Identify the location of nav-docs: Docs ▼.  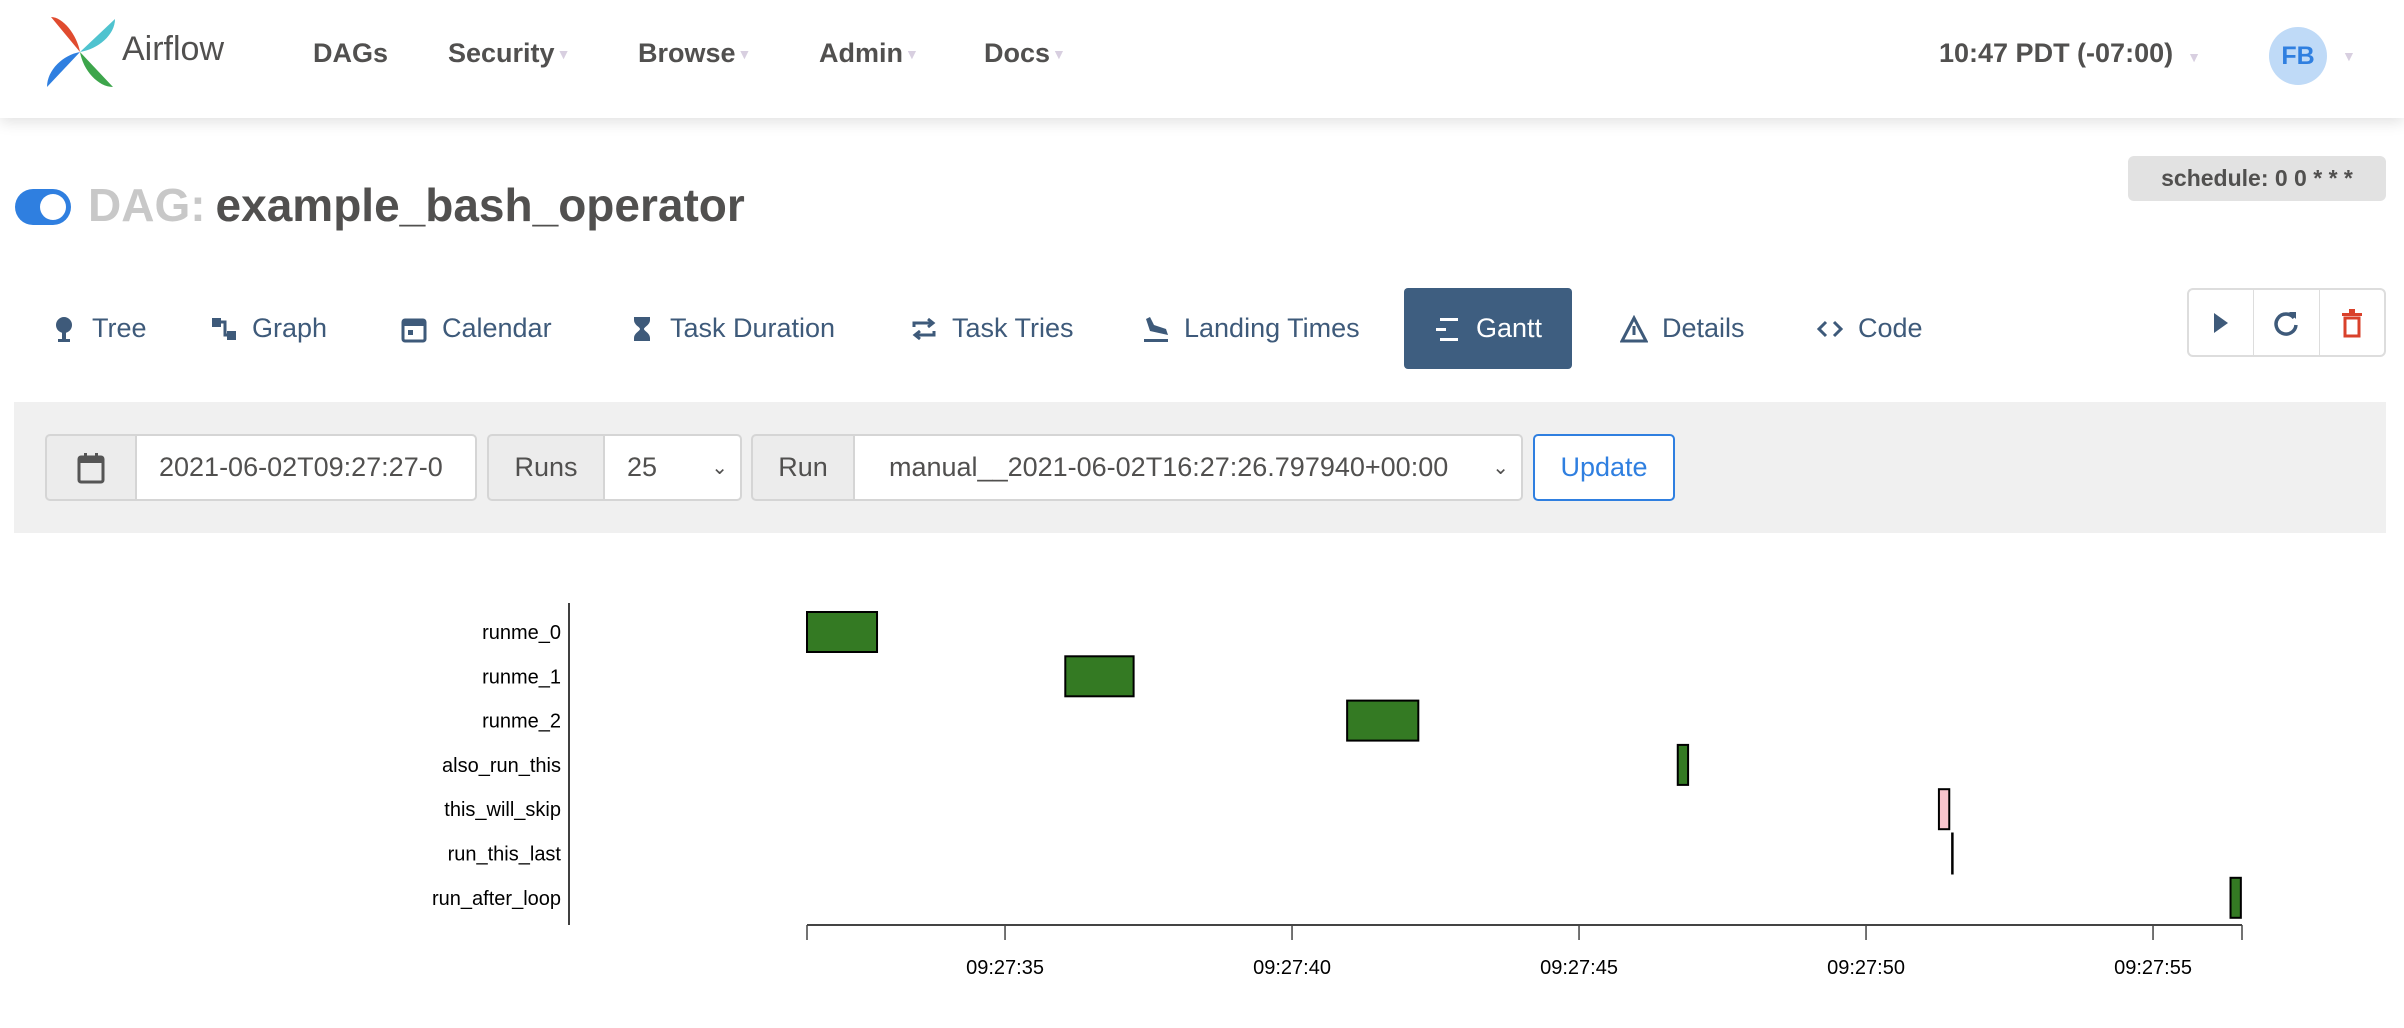
(1025, 53).